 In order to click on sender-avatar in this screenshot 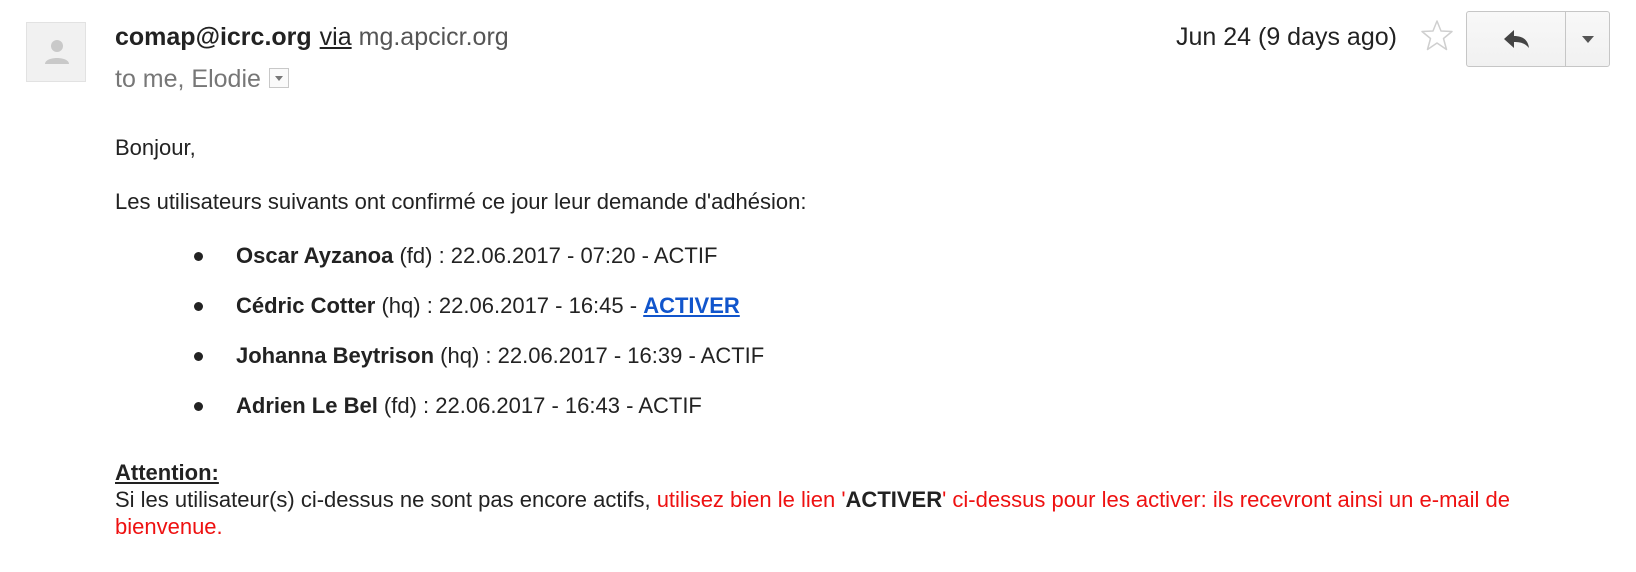, I will do `click(56, 52)`.